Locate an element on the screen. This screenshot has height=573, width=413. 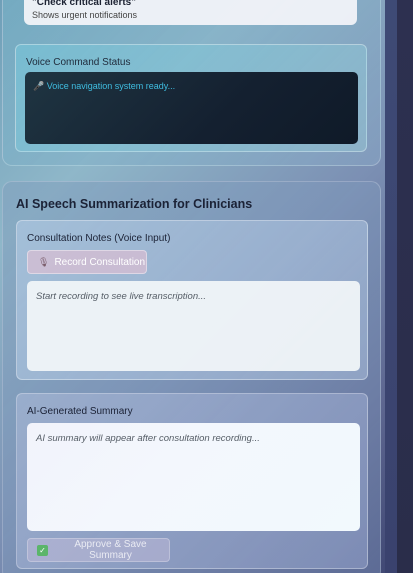
approve-save-summary-button: ✓ Approve & Save Summary is located at coordinates (98, 550).